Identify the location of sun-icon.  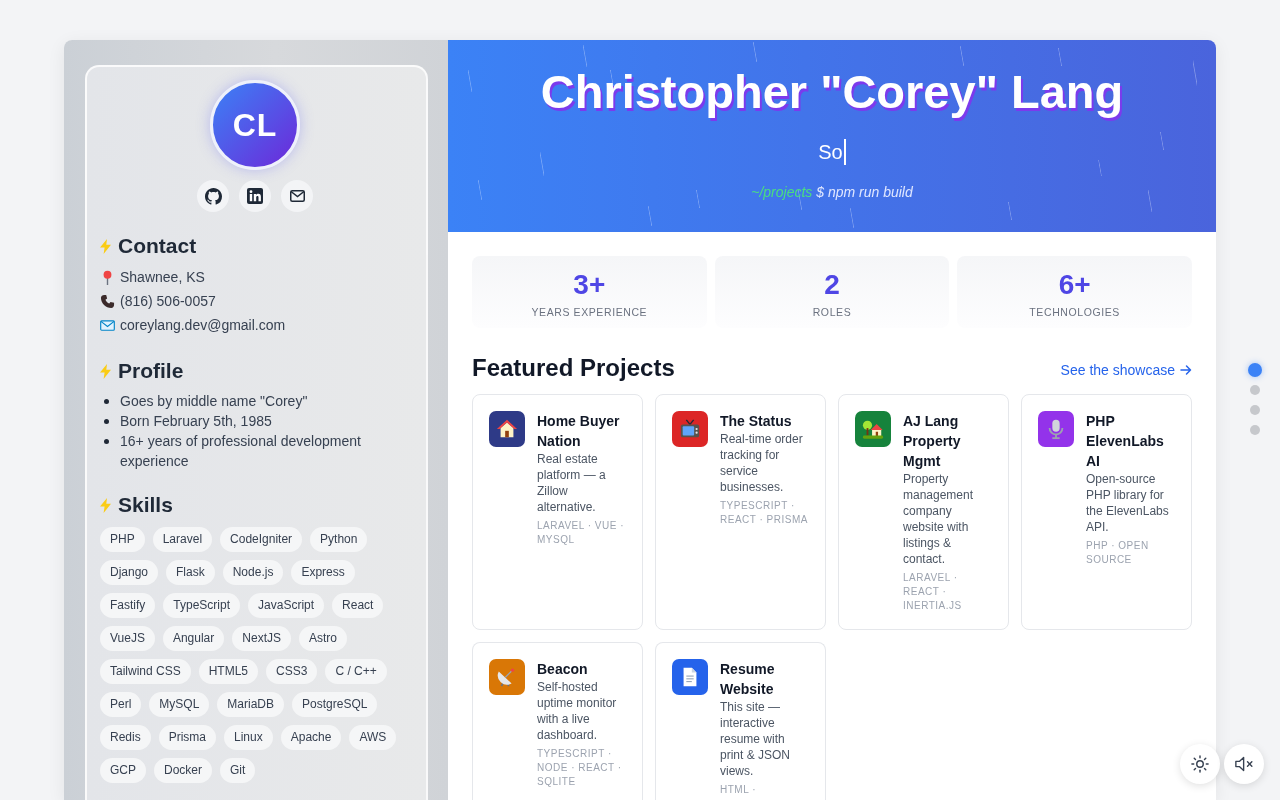
(1200, 764).